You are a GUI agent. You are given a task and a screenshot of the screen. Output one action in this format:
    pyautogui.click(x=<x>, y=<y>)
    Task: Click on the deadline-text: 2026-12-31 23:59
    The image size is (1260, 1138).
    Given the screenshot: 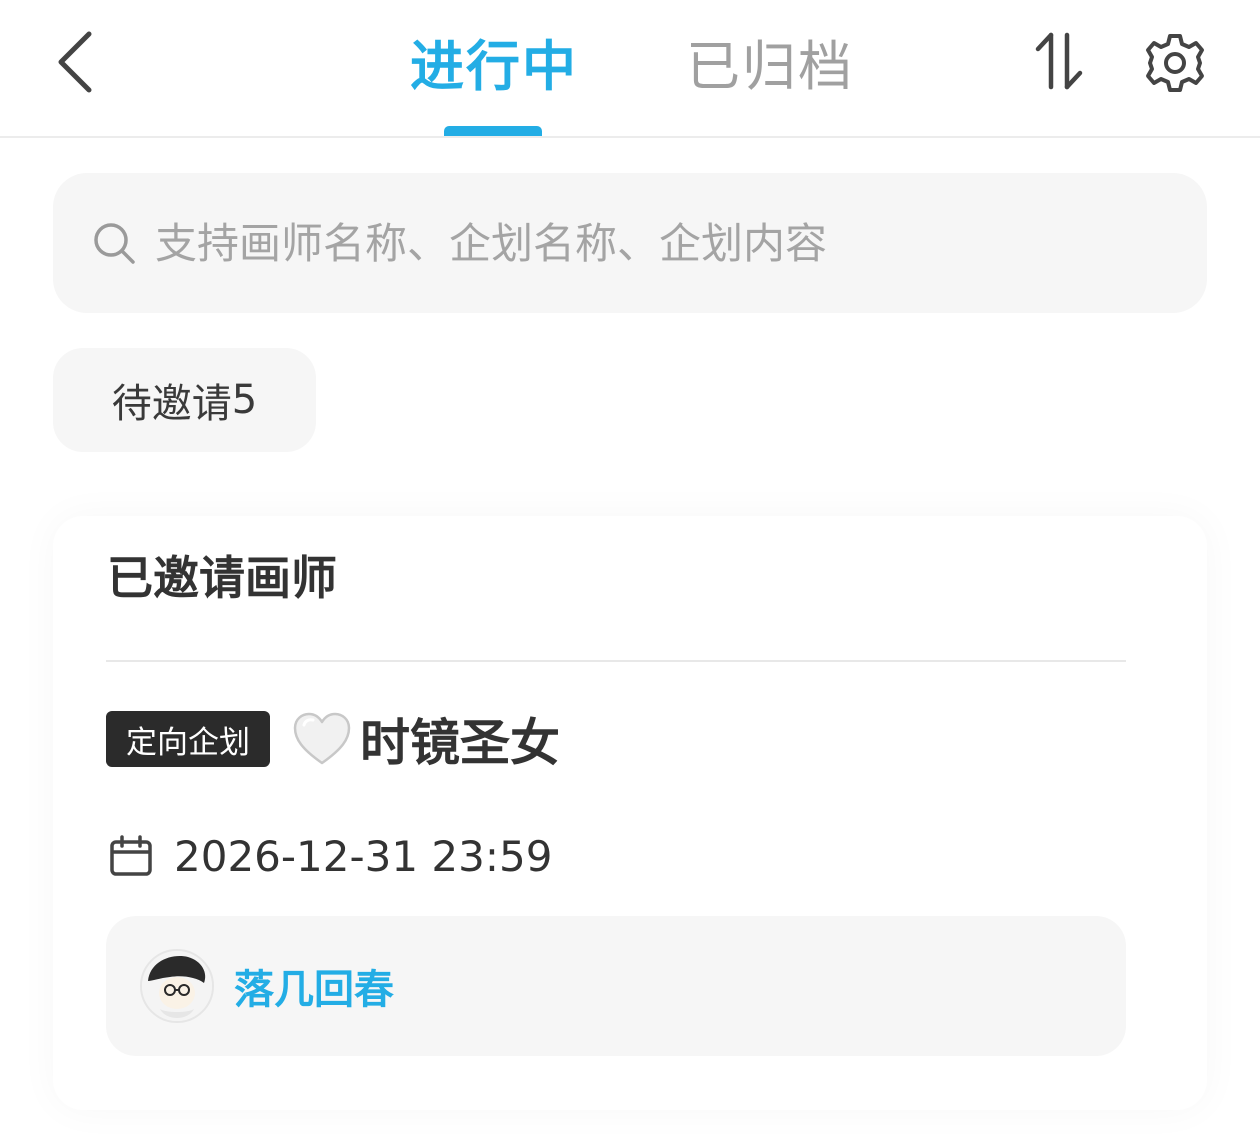 What is the action you would take?
    pyautogui.click(x=363, y=856)
    